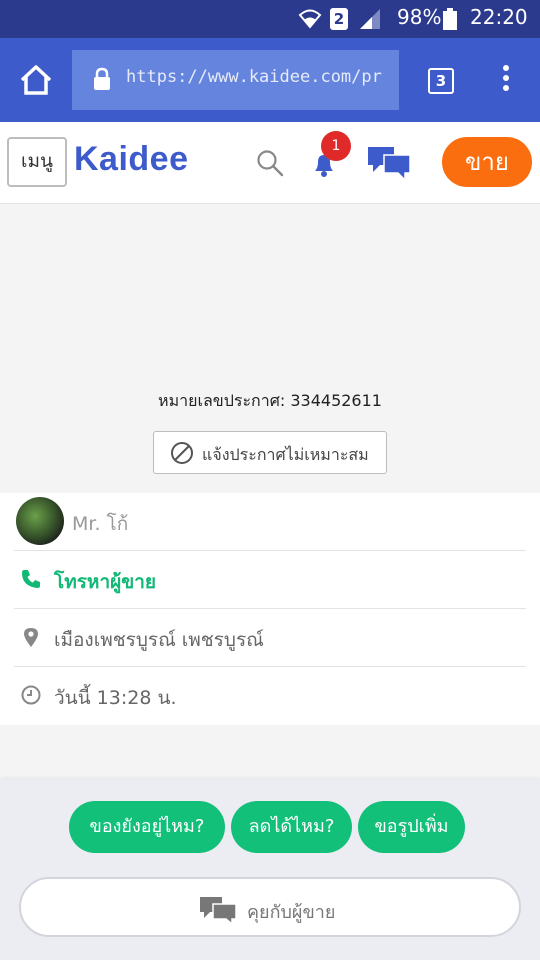 Image resolution: width=540 pixels, height=960 pixels. Describe the element at coordinates (419, 17) in the screenshot. I see `battery-percentage: 98%` at that location.